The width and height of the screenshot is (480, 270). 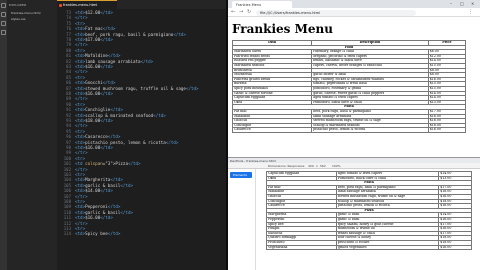 What do you see at coordinates (3, 23) in the screenshot?
I see `source-control-icon` at bounding box center [3, 23].